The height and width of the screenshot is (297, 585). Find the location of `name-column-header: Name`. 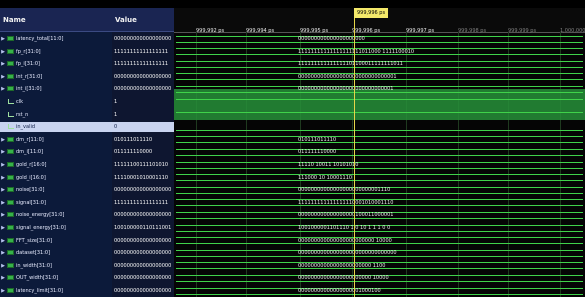

name-column-header: Name is located at coordinates (56, 20).